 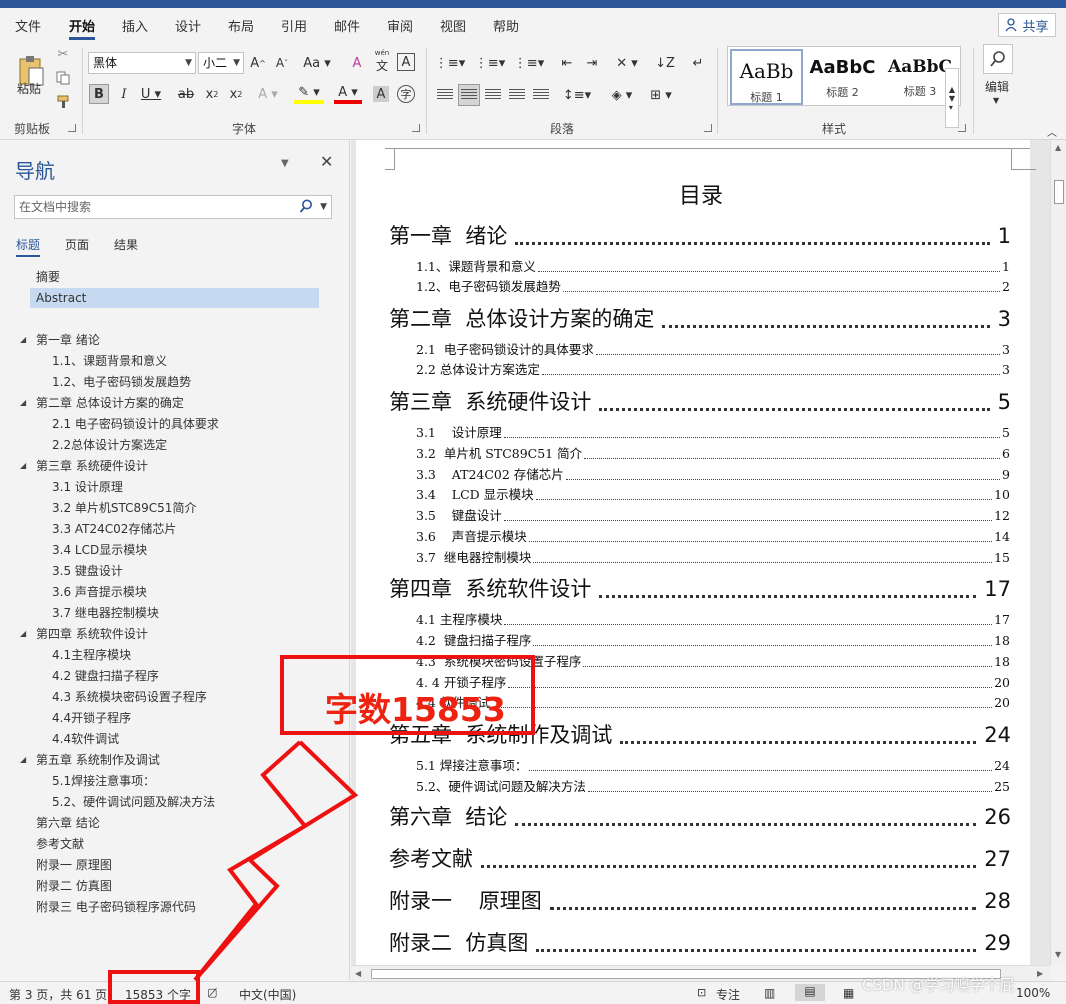 I want to click on font-size-combo: 小二 ▼, so click(x=221, y=63).